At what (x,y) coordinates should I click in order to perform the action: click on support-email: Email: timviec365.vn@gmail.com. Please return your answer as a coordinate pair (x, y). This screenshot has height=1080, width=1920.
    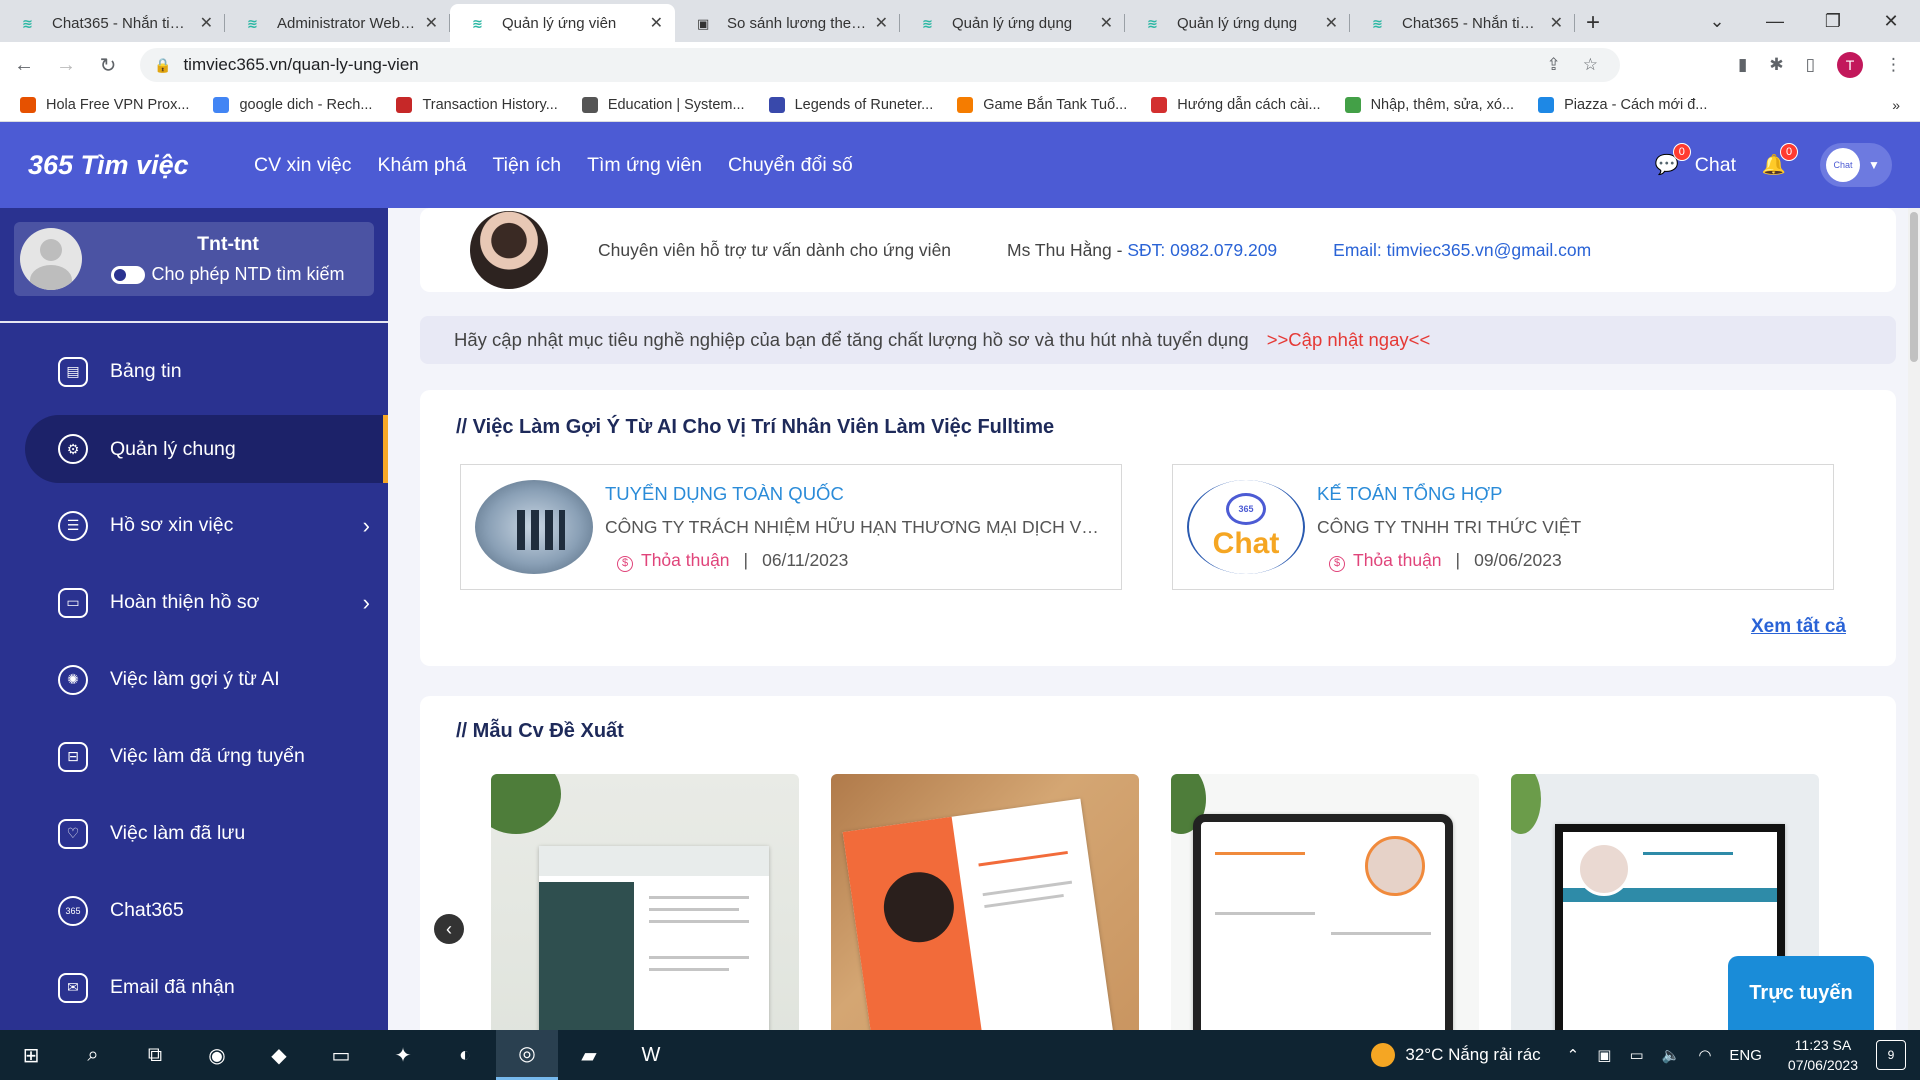
    Looking at the image, I should click on (1462, 250).